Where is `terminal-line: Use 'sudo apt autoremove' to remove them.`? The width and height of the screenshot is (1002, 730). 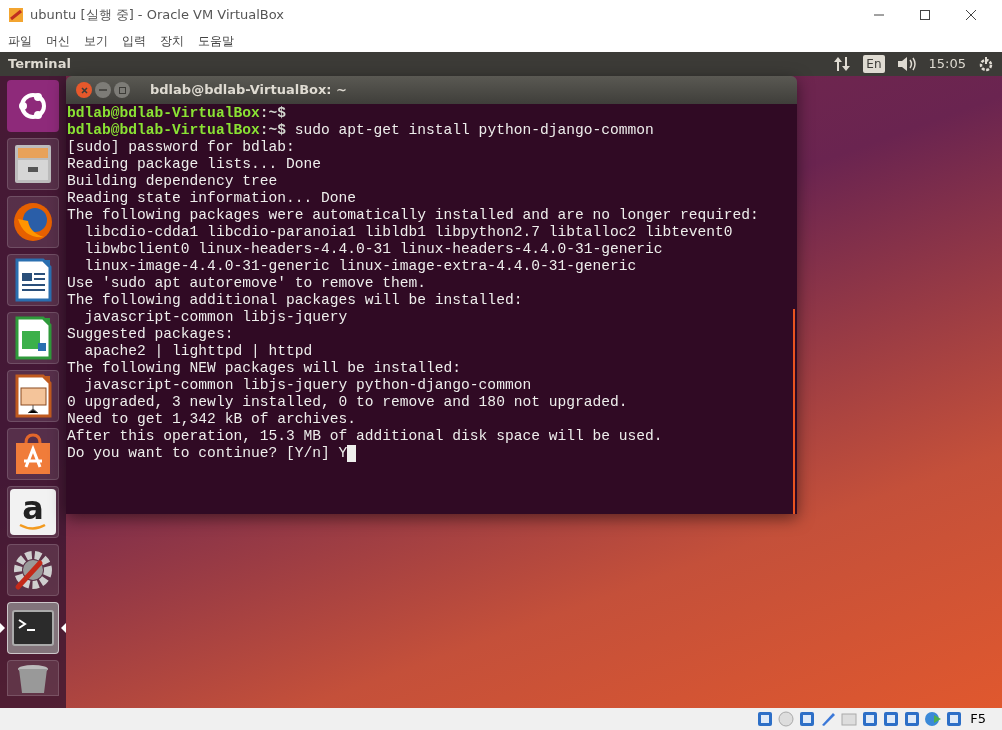 terminal-line: Use 'sudo apt autoremove' to remove them. is located at coordinates (247, 283).